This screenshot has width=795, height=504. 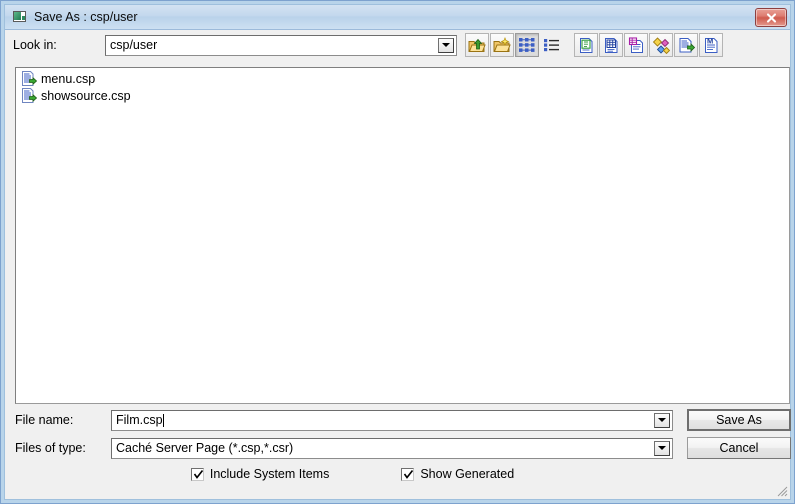 I want to click on new-folder-icon, so click(x=502, y=45).